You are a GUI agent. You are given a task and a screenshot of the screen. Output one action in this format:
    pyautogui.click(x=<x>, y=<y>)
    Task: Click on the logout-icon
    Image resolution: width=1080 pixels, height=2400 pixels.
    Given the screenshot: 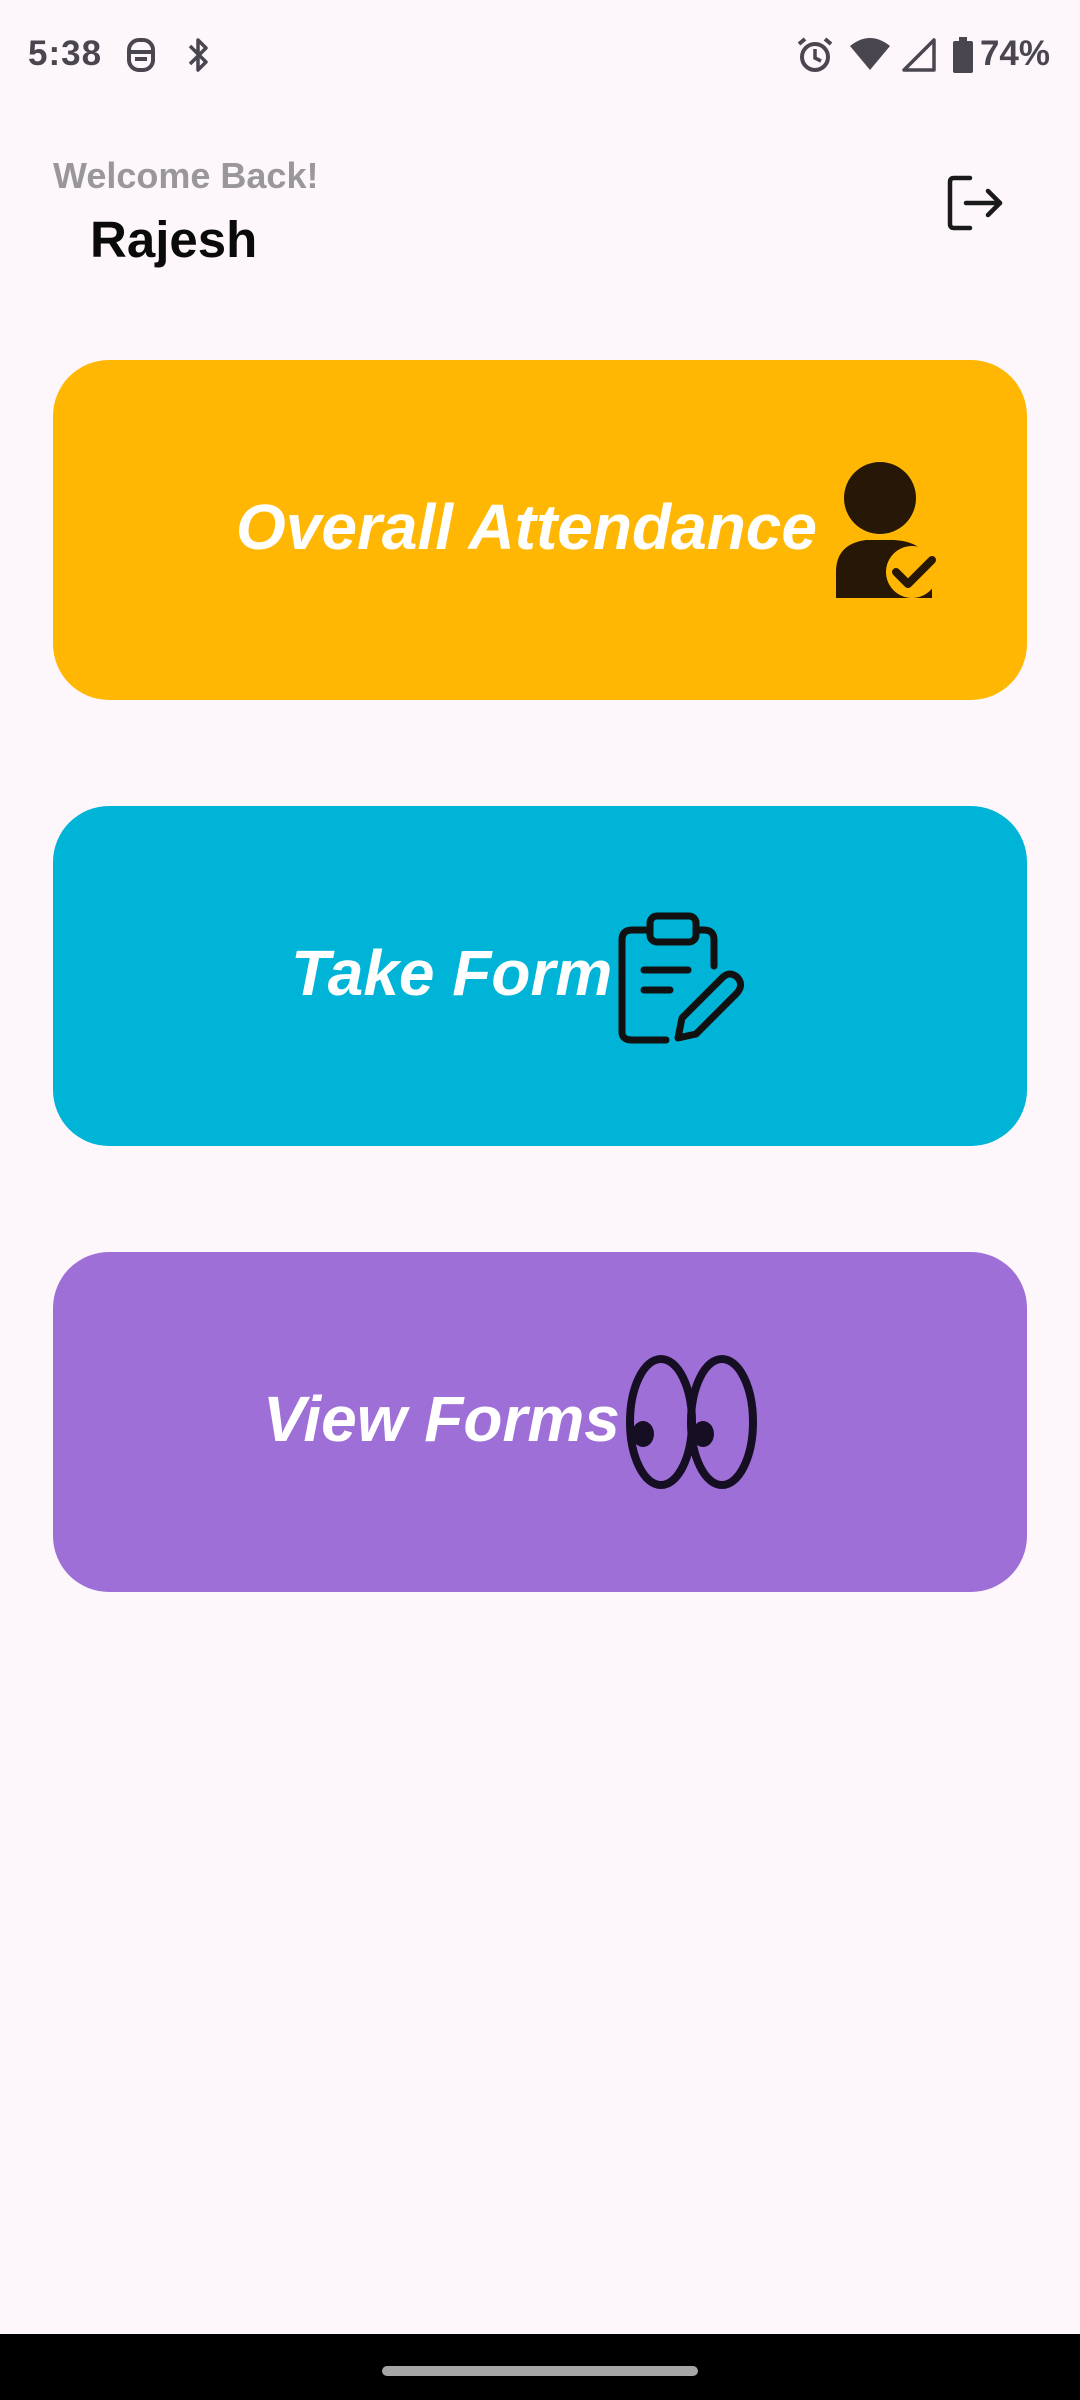 What is the action you would take?
    pyautogui.click(x=975, y=203)
    